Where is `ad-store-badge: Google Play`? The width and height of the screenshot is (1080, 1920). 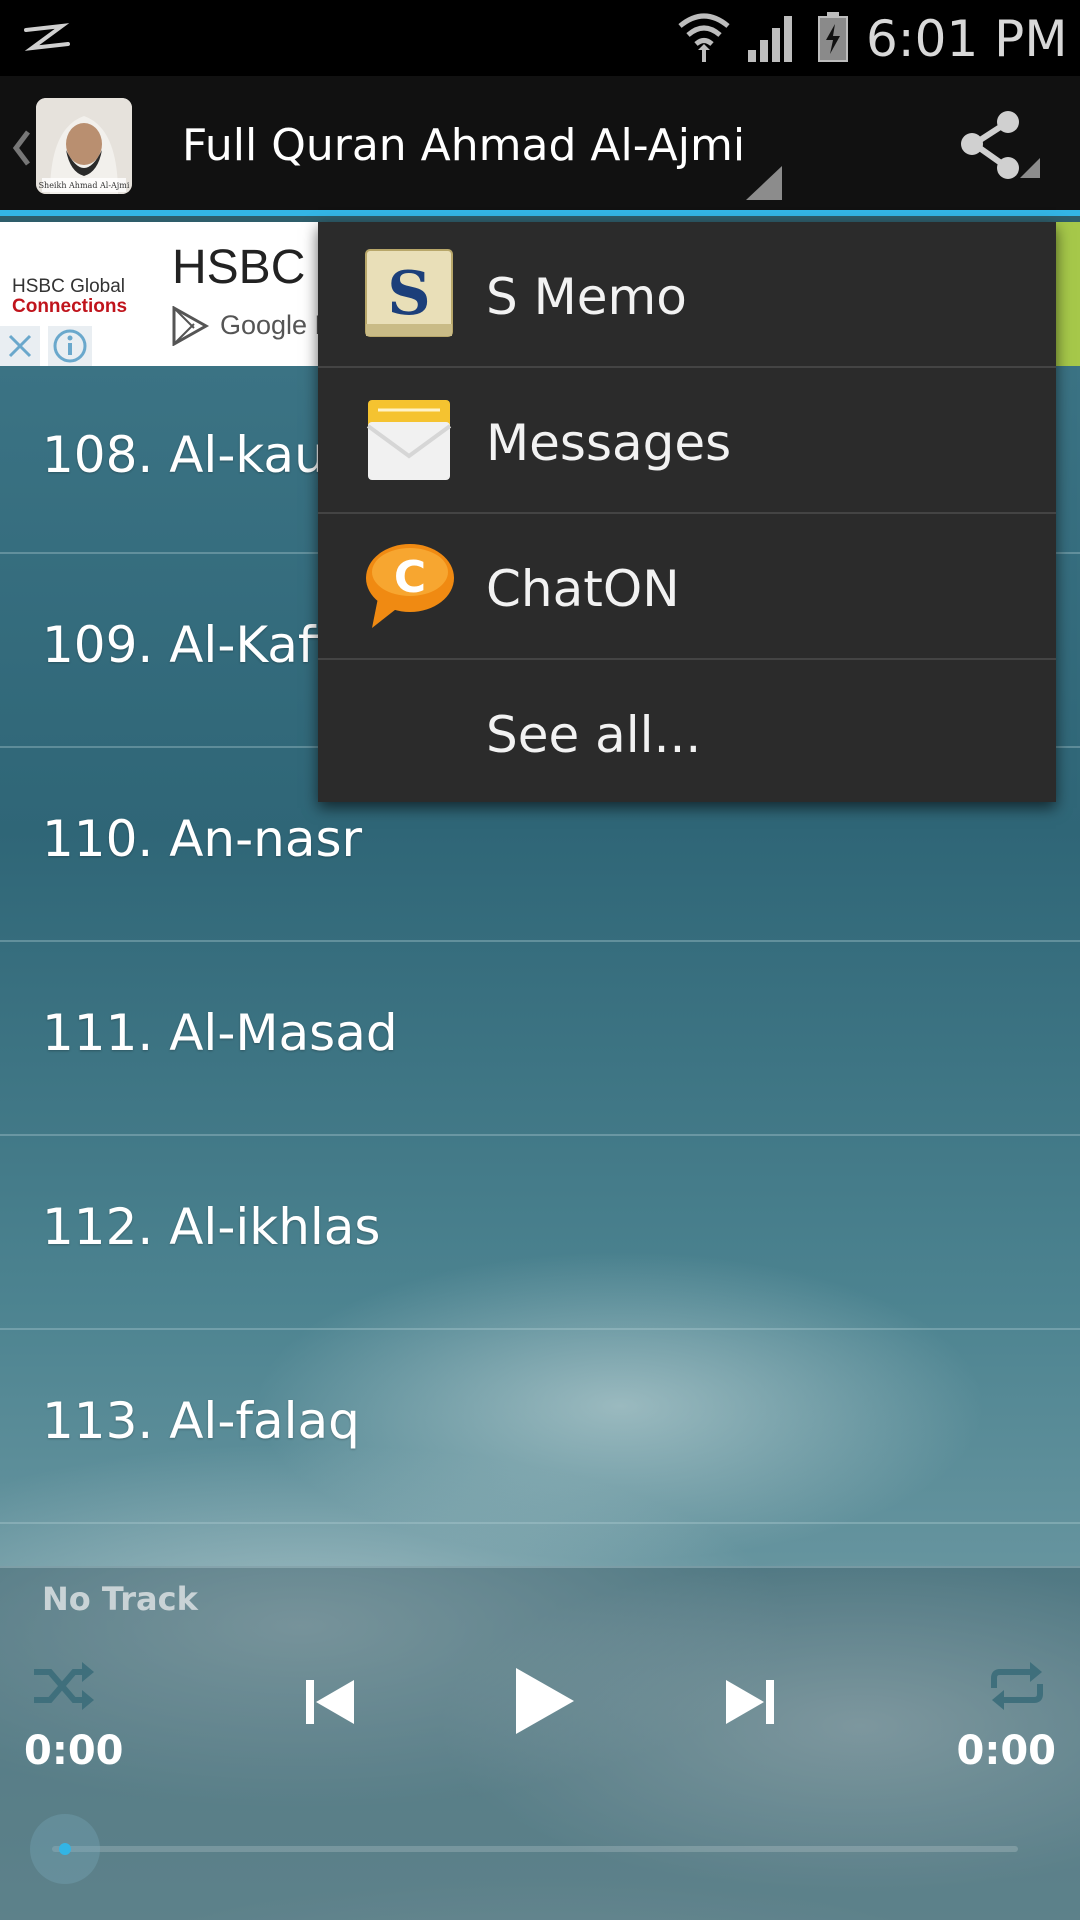 ad-store-badge: Google Play is located at coordinates (268, 327).